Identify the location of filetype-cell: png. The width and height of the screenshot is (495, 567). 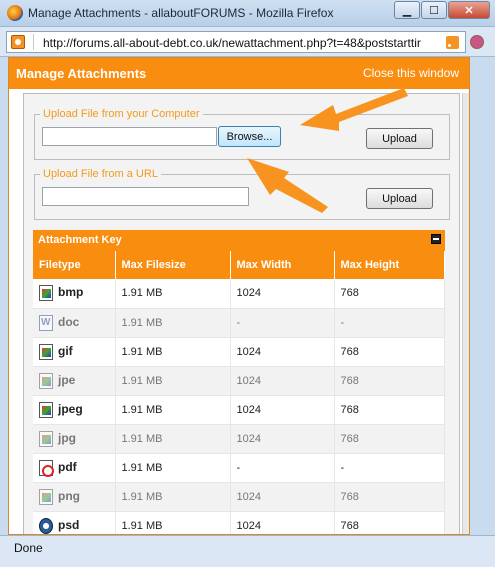
(74, 497).